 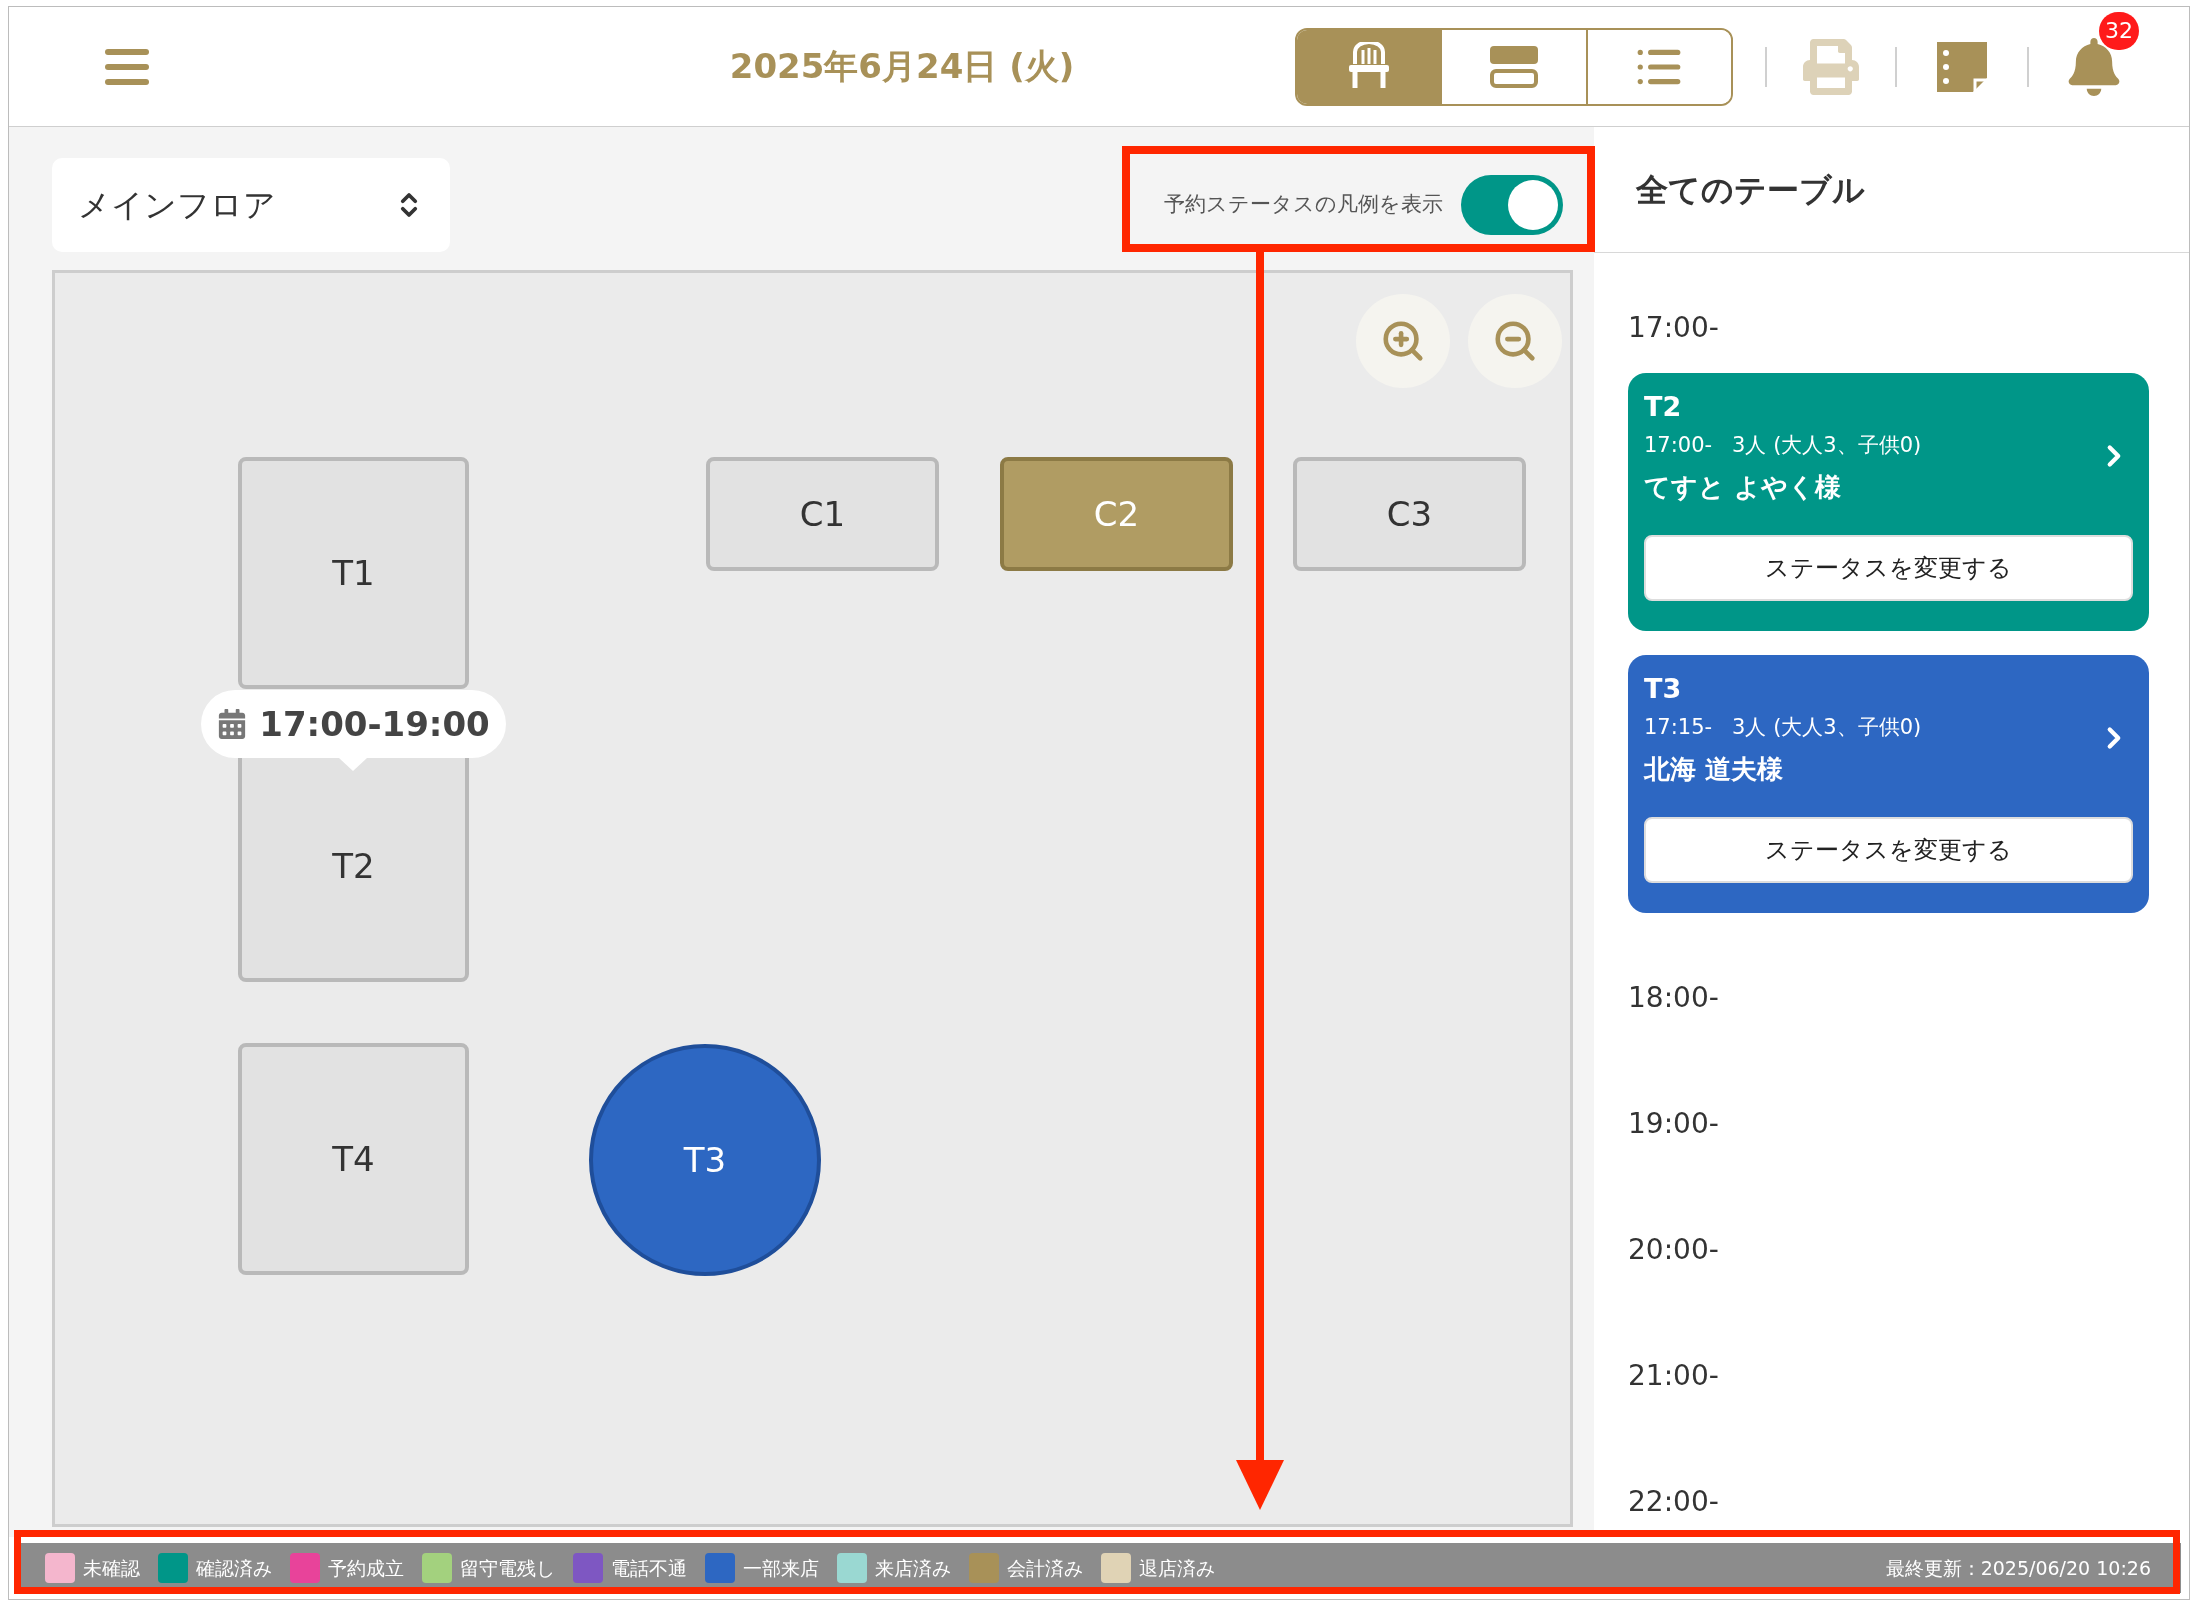 I want to click on legend-label: 未確認, so click(x=111, y=1568).